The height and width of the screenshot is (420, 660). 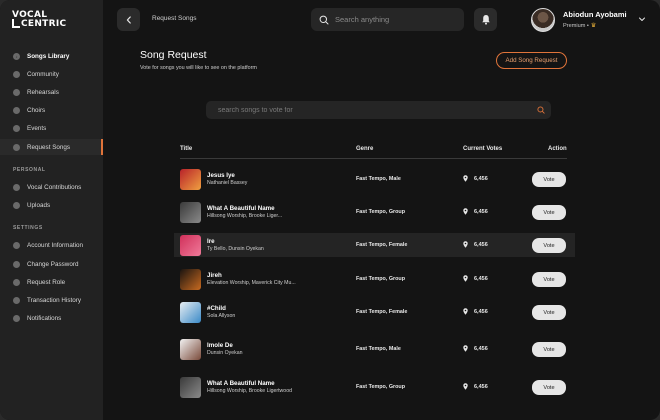 I want to click on user-tier: Premium • ♛, so click(x=580, y=26).